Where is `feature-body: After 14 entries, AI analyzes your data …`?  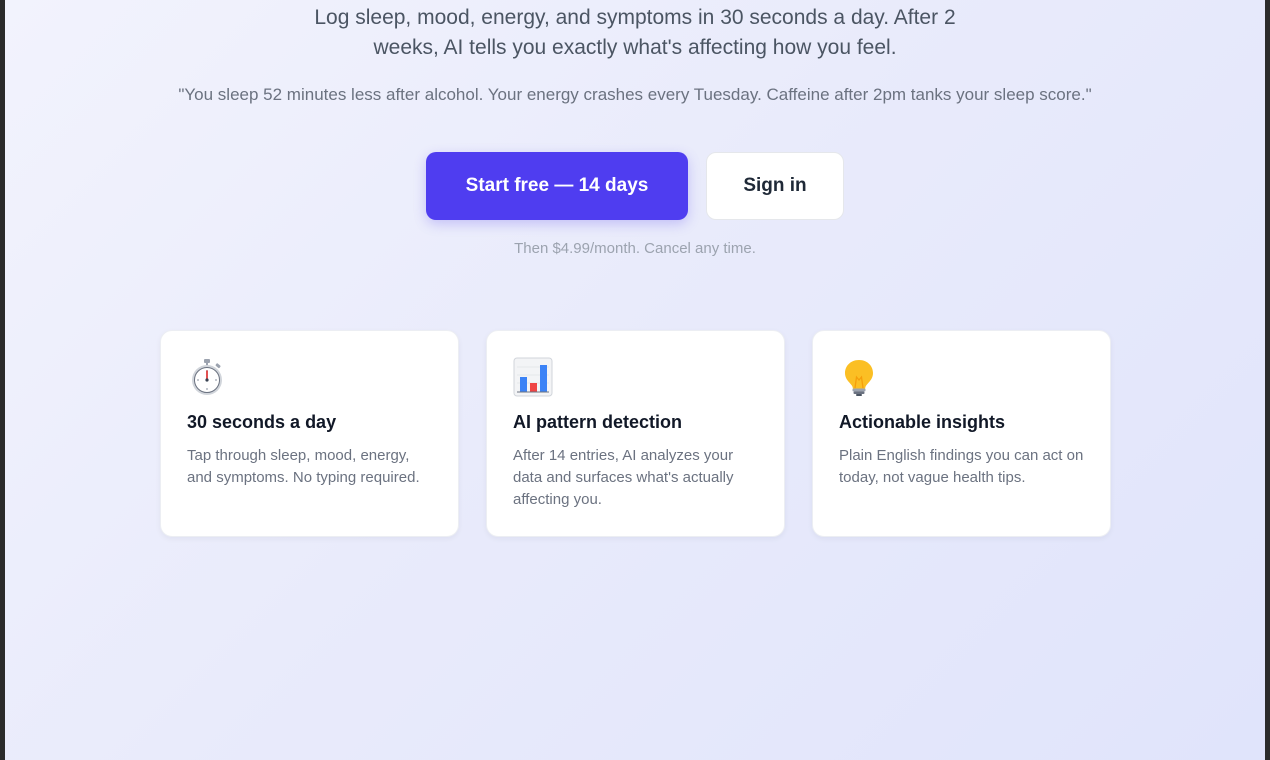
feature-body: After 14 entries, AI analyzes your data … is located at coordinates (623, 477).